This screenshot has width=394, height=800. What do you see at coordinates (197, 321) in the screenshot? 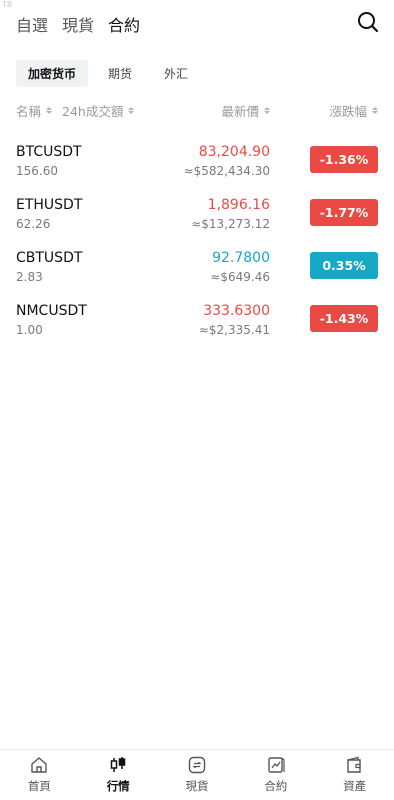
I see `market-row-nmcusdt: NMCUSDT 1.00 333.6300 ≈$2,335.41 -1.43%` at bounding box center [197, 321].